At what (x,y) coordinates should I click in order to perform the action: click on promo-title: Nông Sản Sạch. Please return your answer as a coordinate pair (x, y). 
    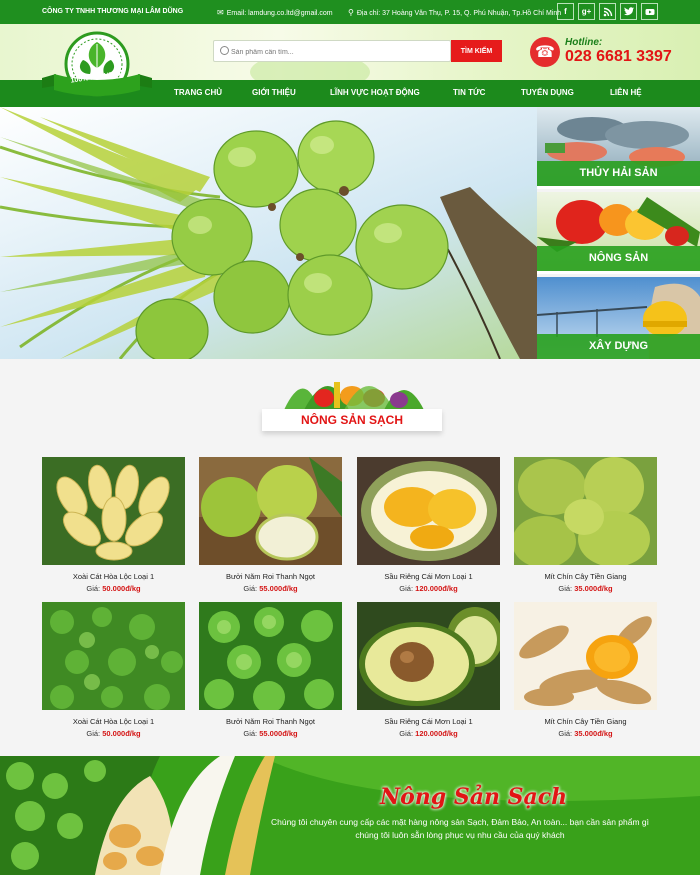
    Looking at the image, I should click on (474, 797).